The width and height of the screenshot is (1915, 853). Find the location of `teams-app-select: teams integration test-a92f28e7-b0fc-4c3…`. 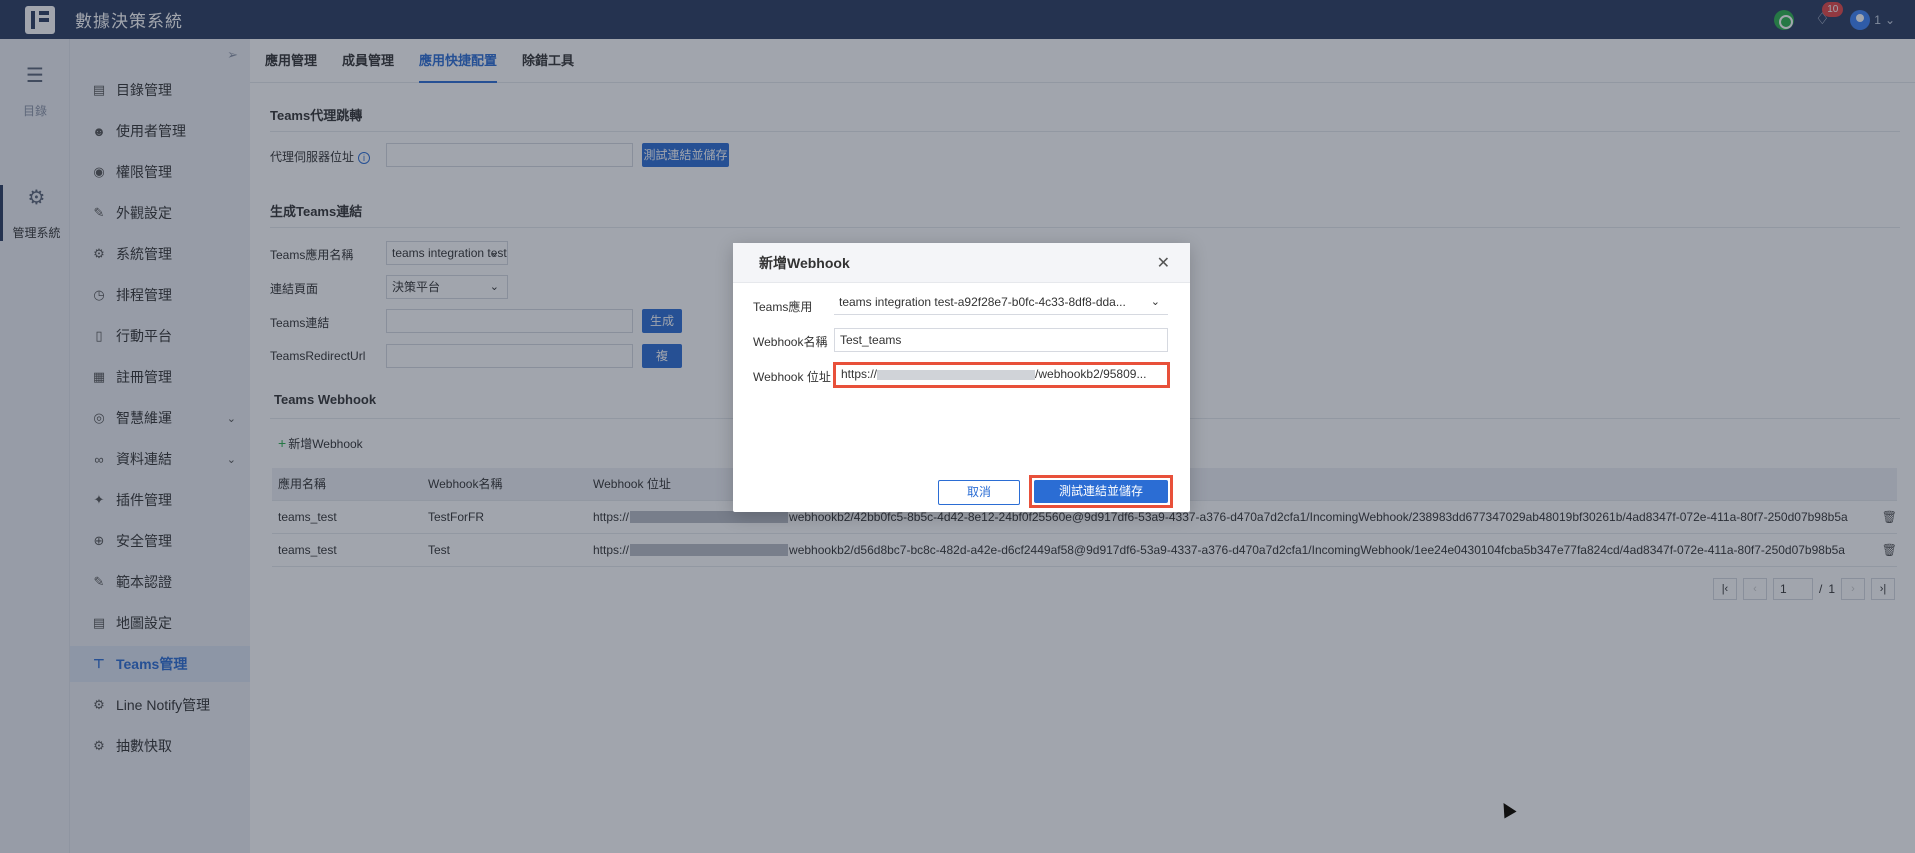

teams-app-select: teams integration test-a92f28e7-b0fc-4c3… is located at coordinates (1001, 303).